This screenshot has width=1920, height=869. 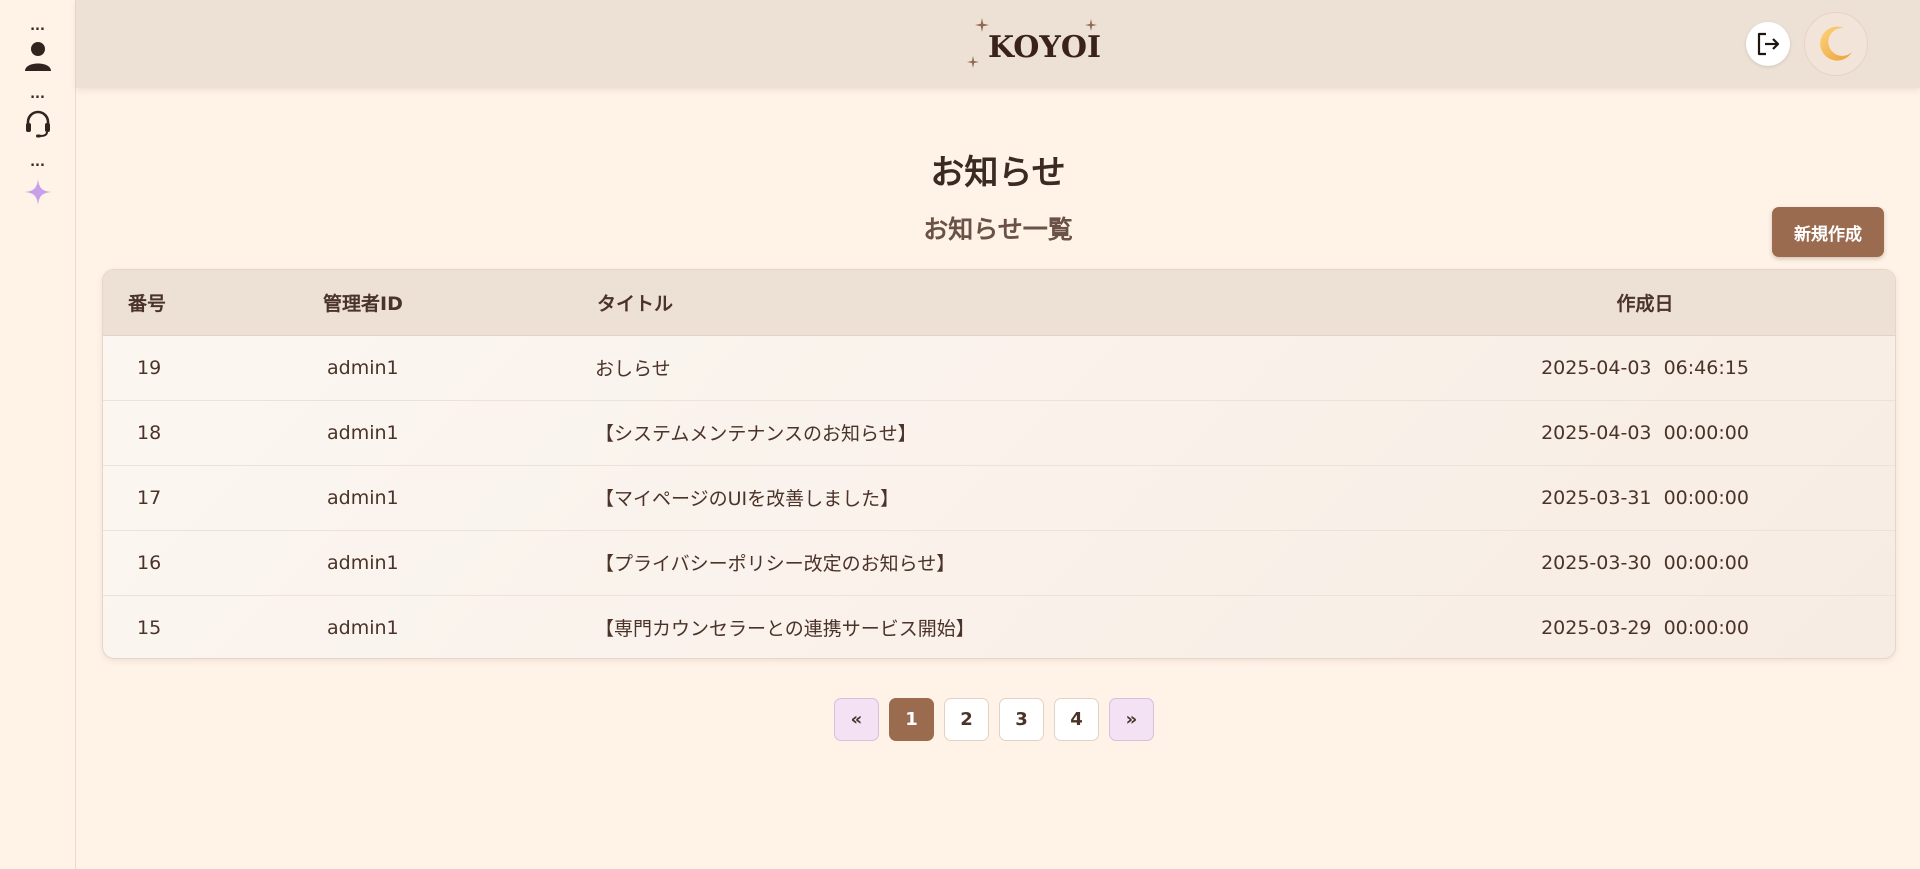 What do you see at coordinates (856, 719) in the screenshot?
I see `pagination-prev-button: «` at bounding box center [856, 719].